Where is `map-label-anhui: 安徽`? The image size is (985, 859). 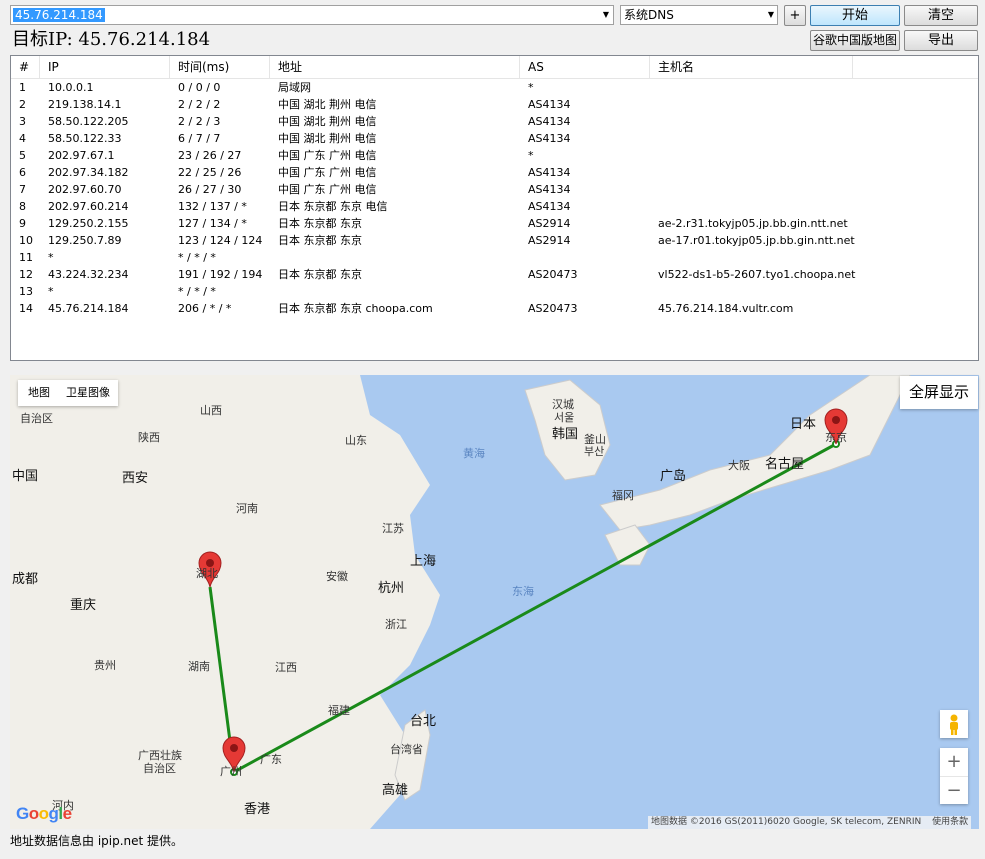
map-label-anhui: 安徽 is located at coordinates (337, 576).